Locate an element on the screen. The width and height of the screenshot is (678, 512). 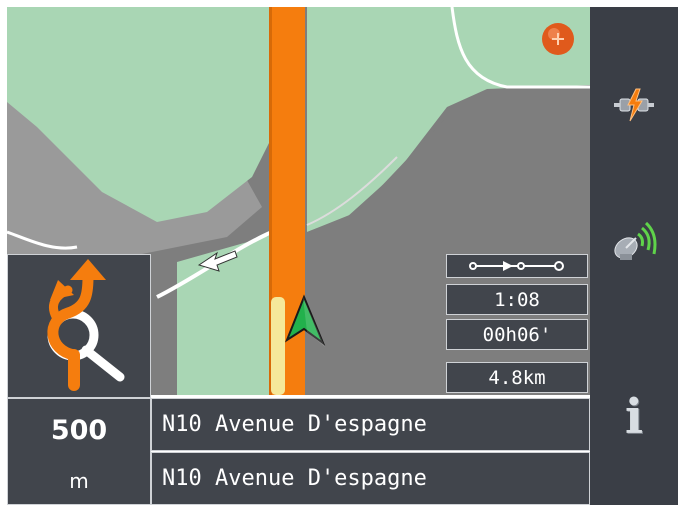
satellite-signal-button is located at coordinates (634, 242).